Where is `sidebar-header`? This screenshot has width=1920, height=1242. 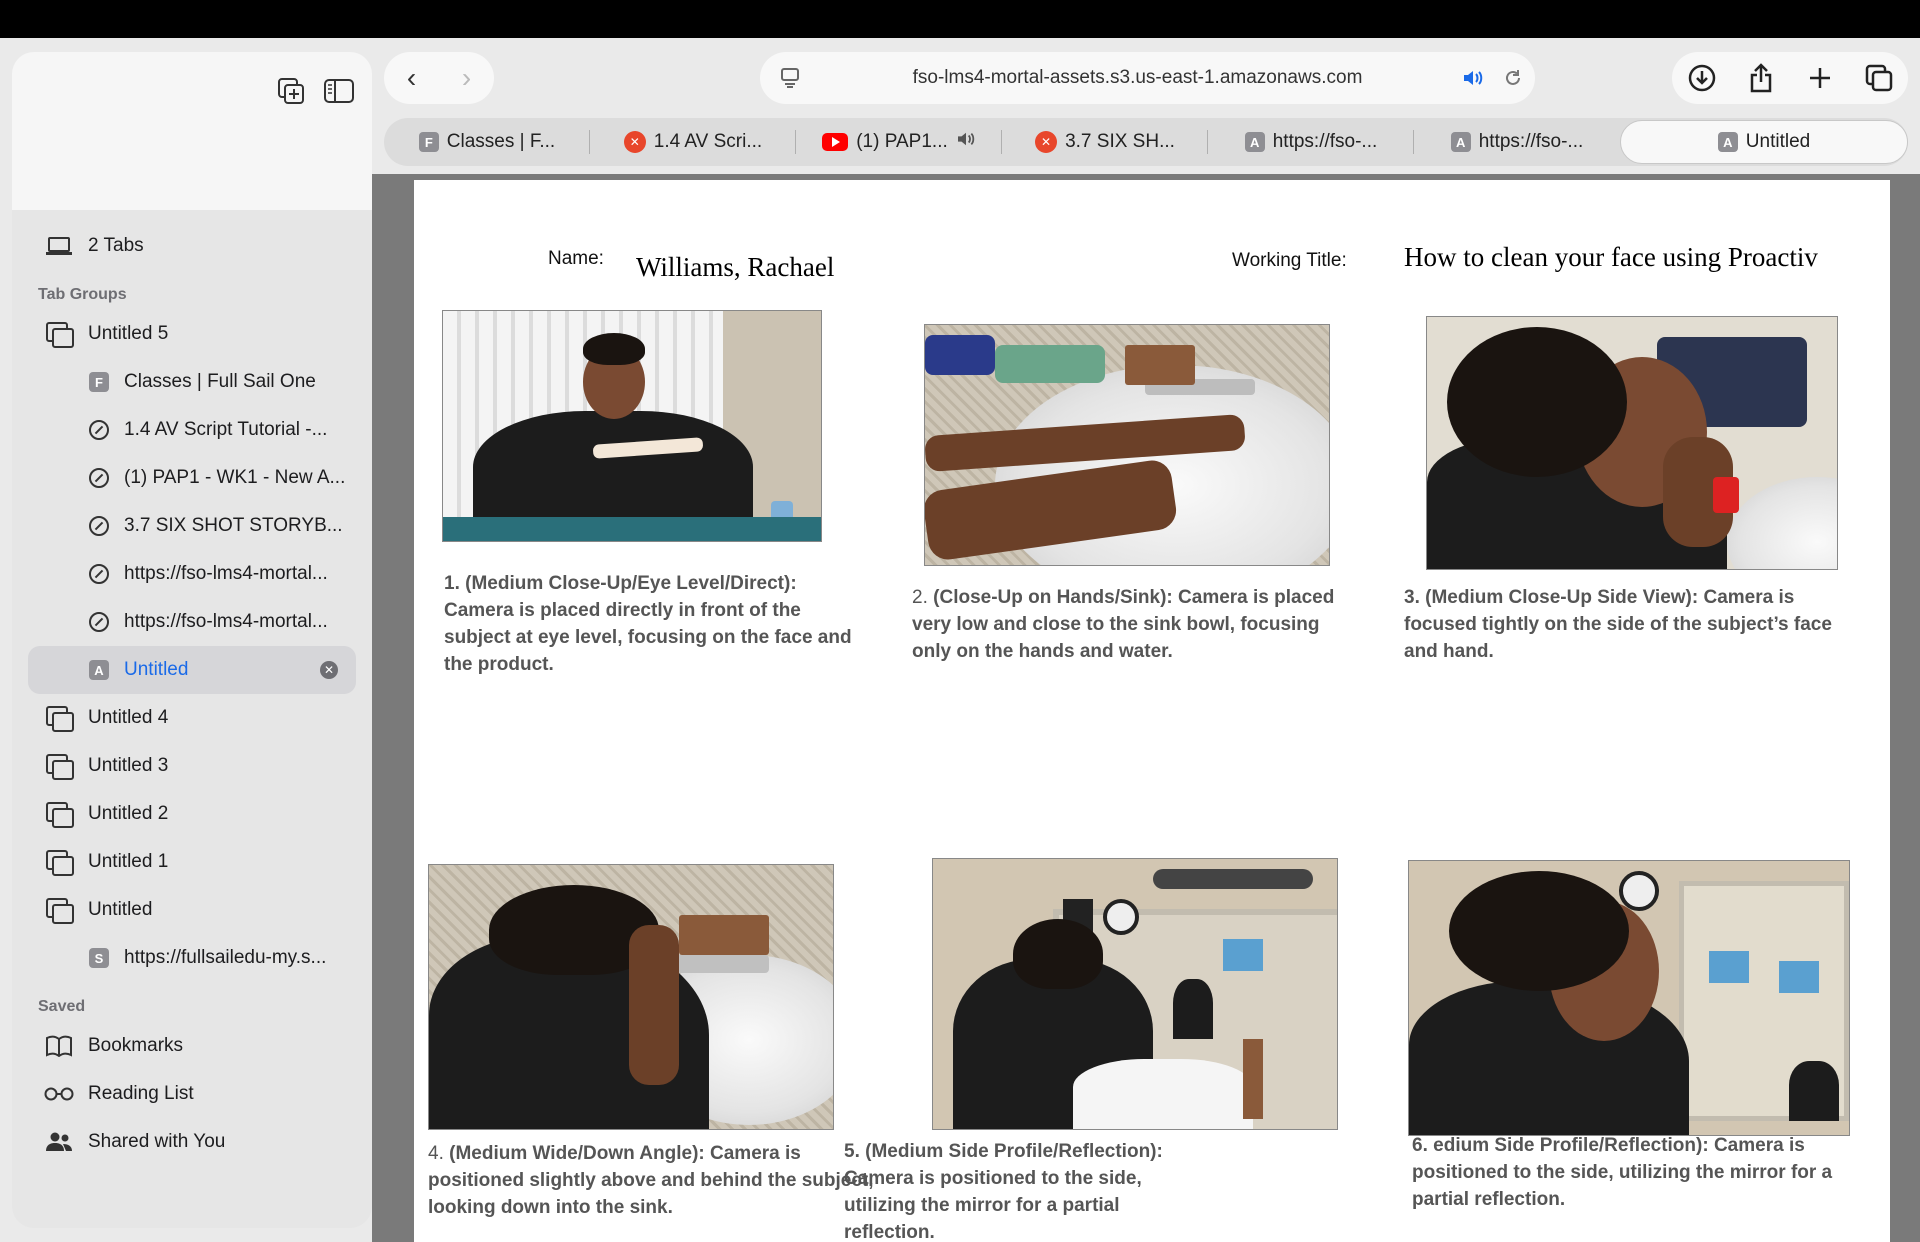 sidebar-header is located at coordinates (192, 131).